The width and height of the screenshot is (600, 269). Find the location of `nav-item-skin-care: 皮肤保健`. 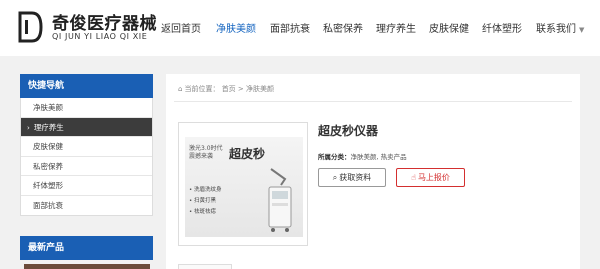

nav-item-skin-care: 皮肤保健 is located at coordinates (449, 27).